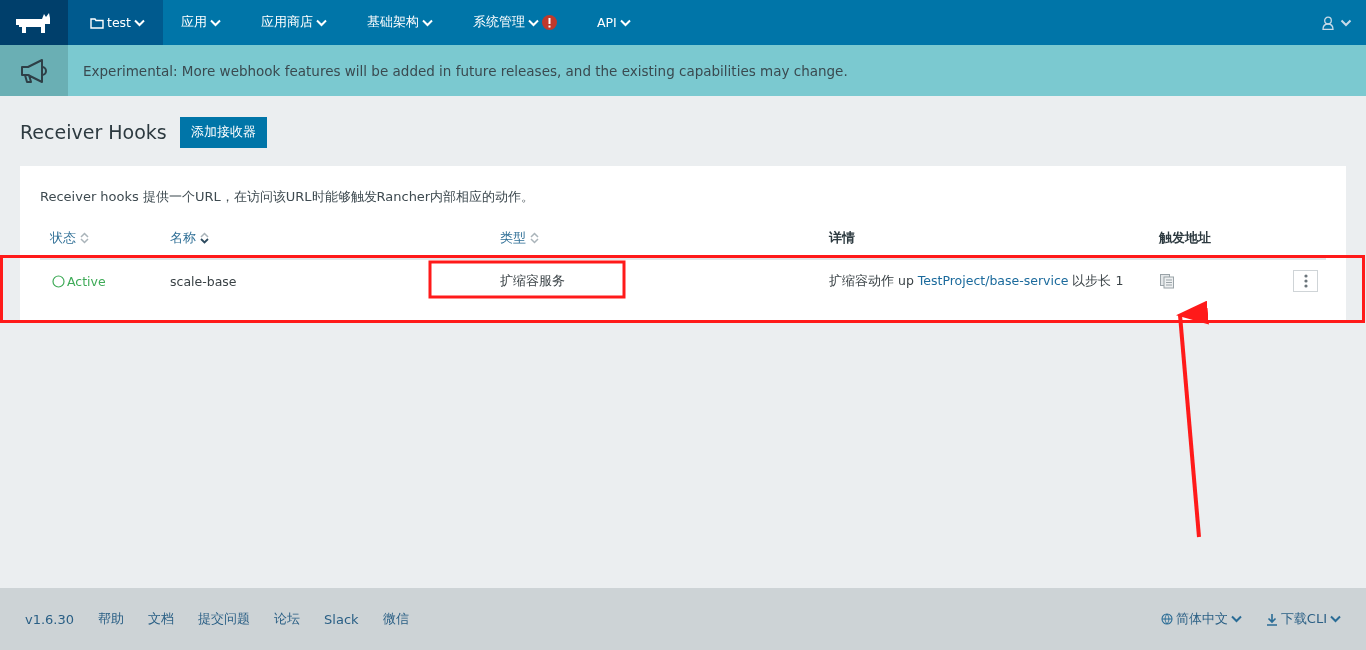 This screenshot has width=1366, height=650. I want to click on detail-text: 扩缩容动作 up TestProject/base-service 以步长 1, so click(976, 281).